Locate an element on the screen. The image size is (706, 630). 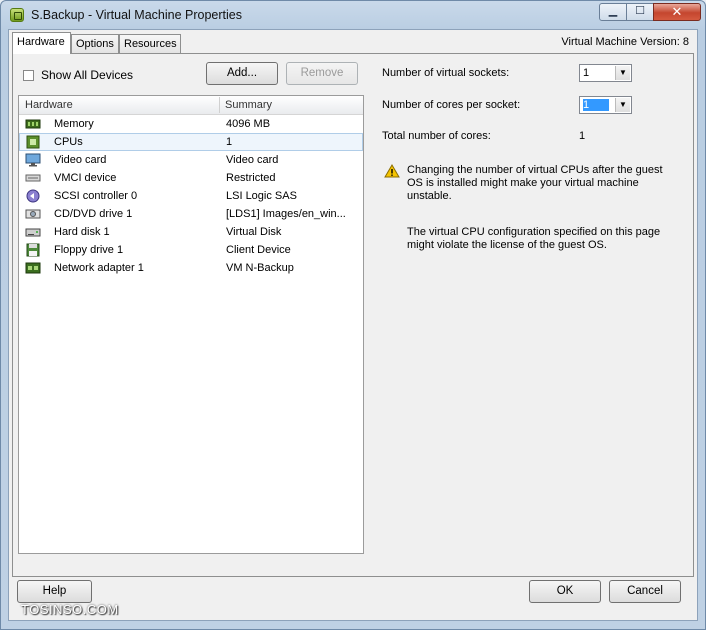
row-summary: LSI Logic SAS is located at coordinates (261, 196).